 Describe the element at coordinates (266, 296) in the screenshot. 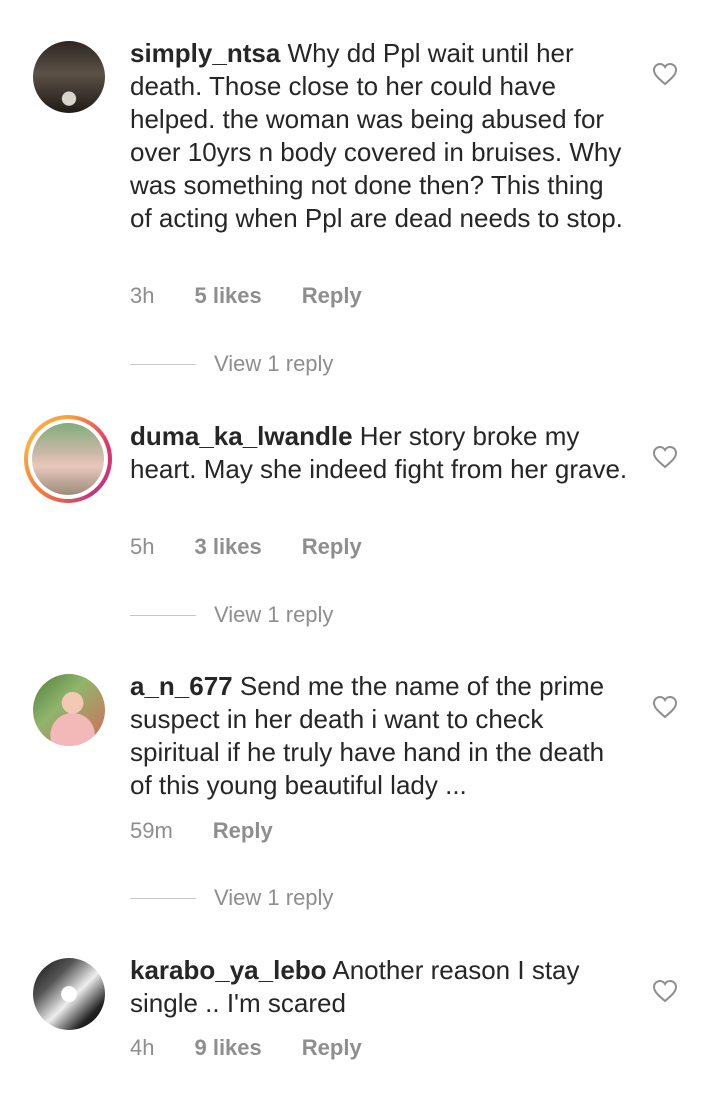

I see `comment-meta: 3h 5 likes Reply` at that location.